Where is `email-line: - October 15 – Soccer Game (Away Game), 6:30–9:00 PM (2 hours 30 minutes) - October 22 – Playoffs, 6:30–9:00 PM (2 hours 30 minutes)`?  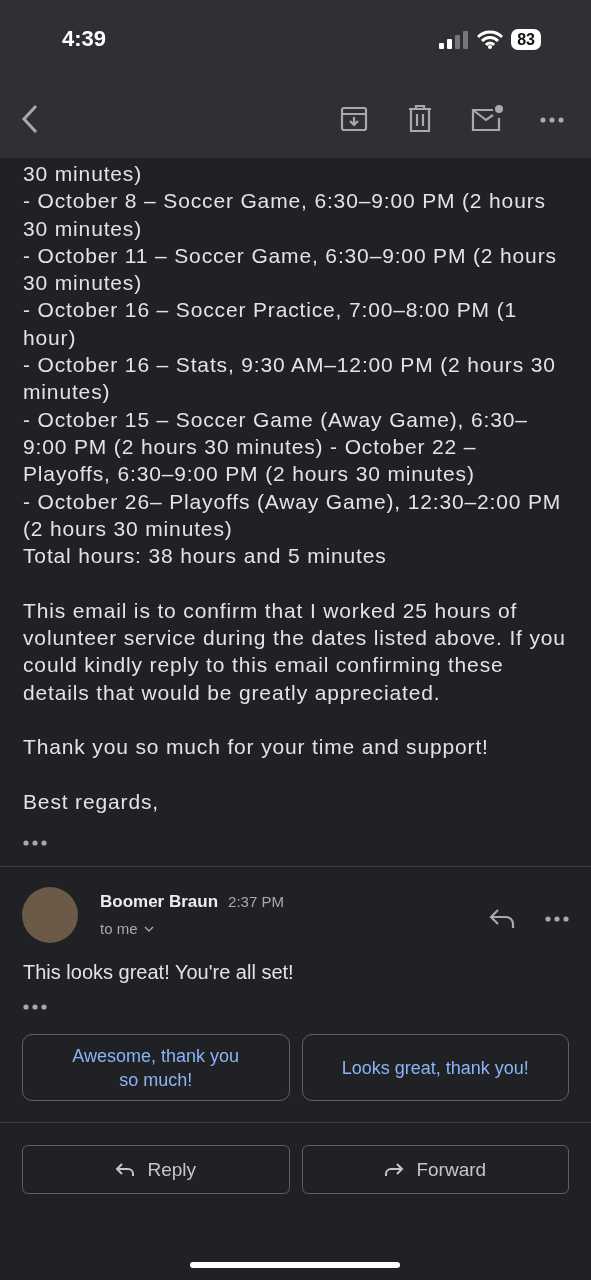
email-line: - October 15 – Soccer Game (Away Game), 6:30–9:00 PM (2 hours 30 minutes) - October 22 – Playoffs, 6:30–9:00 PM (2 hours 30 minutes) is located at coordinates (276, 447).